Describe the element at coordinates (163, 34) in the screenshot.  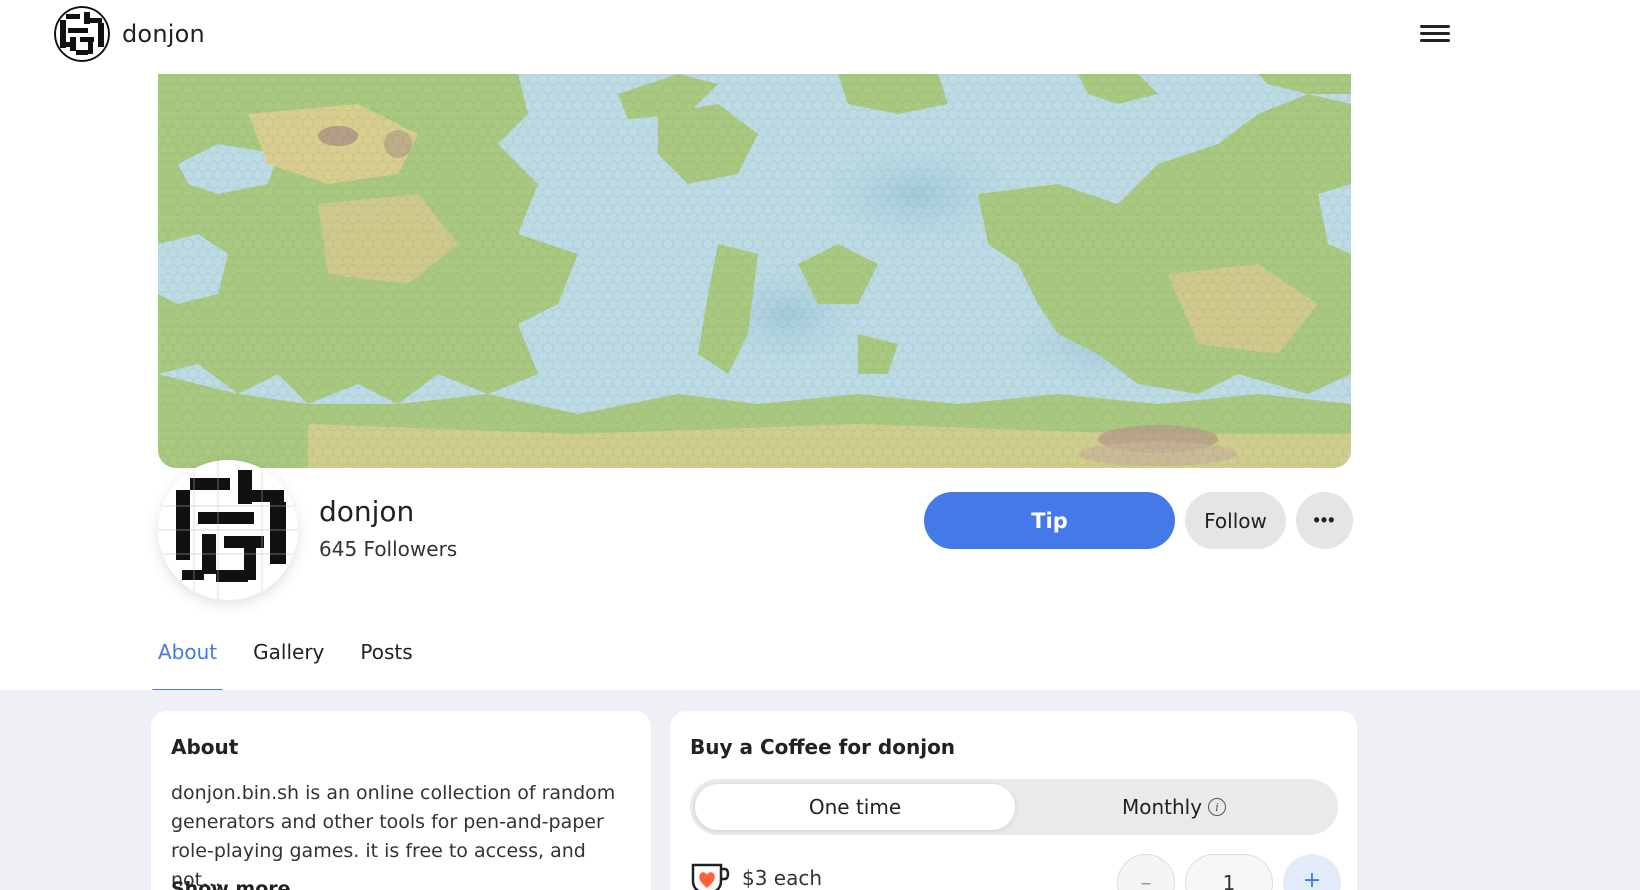
I see `brand-name: donjon` at that location.